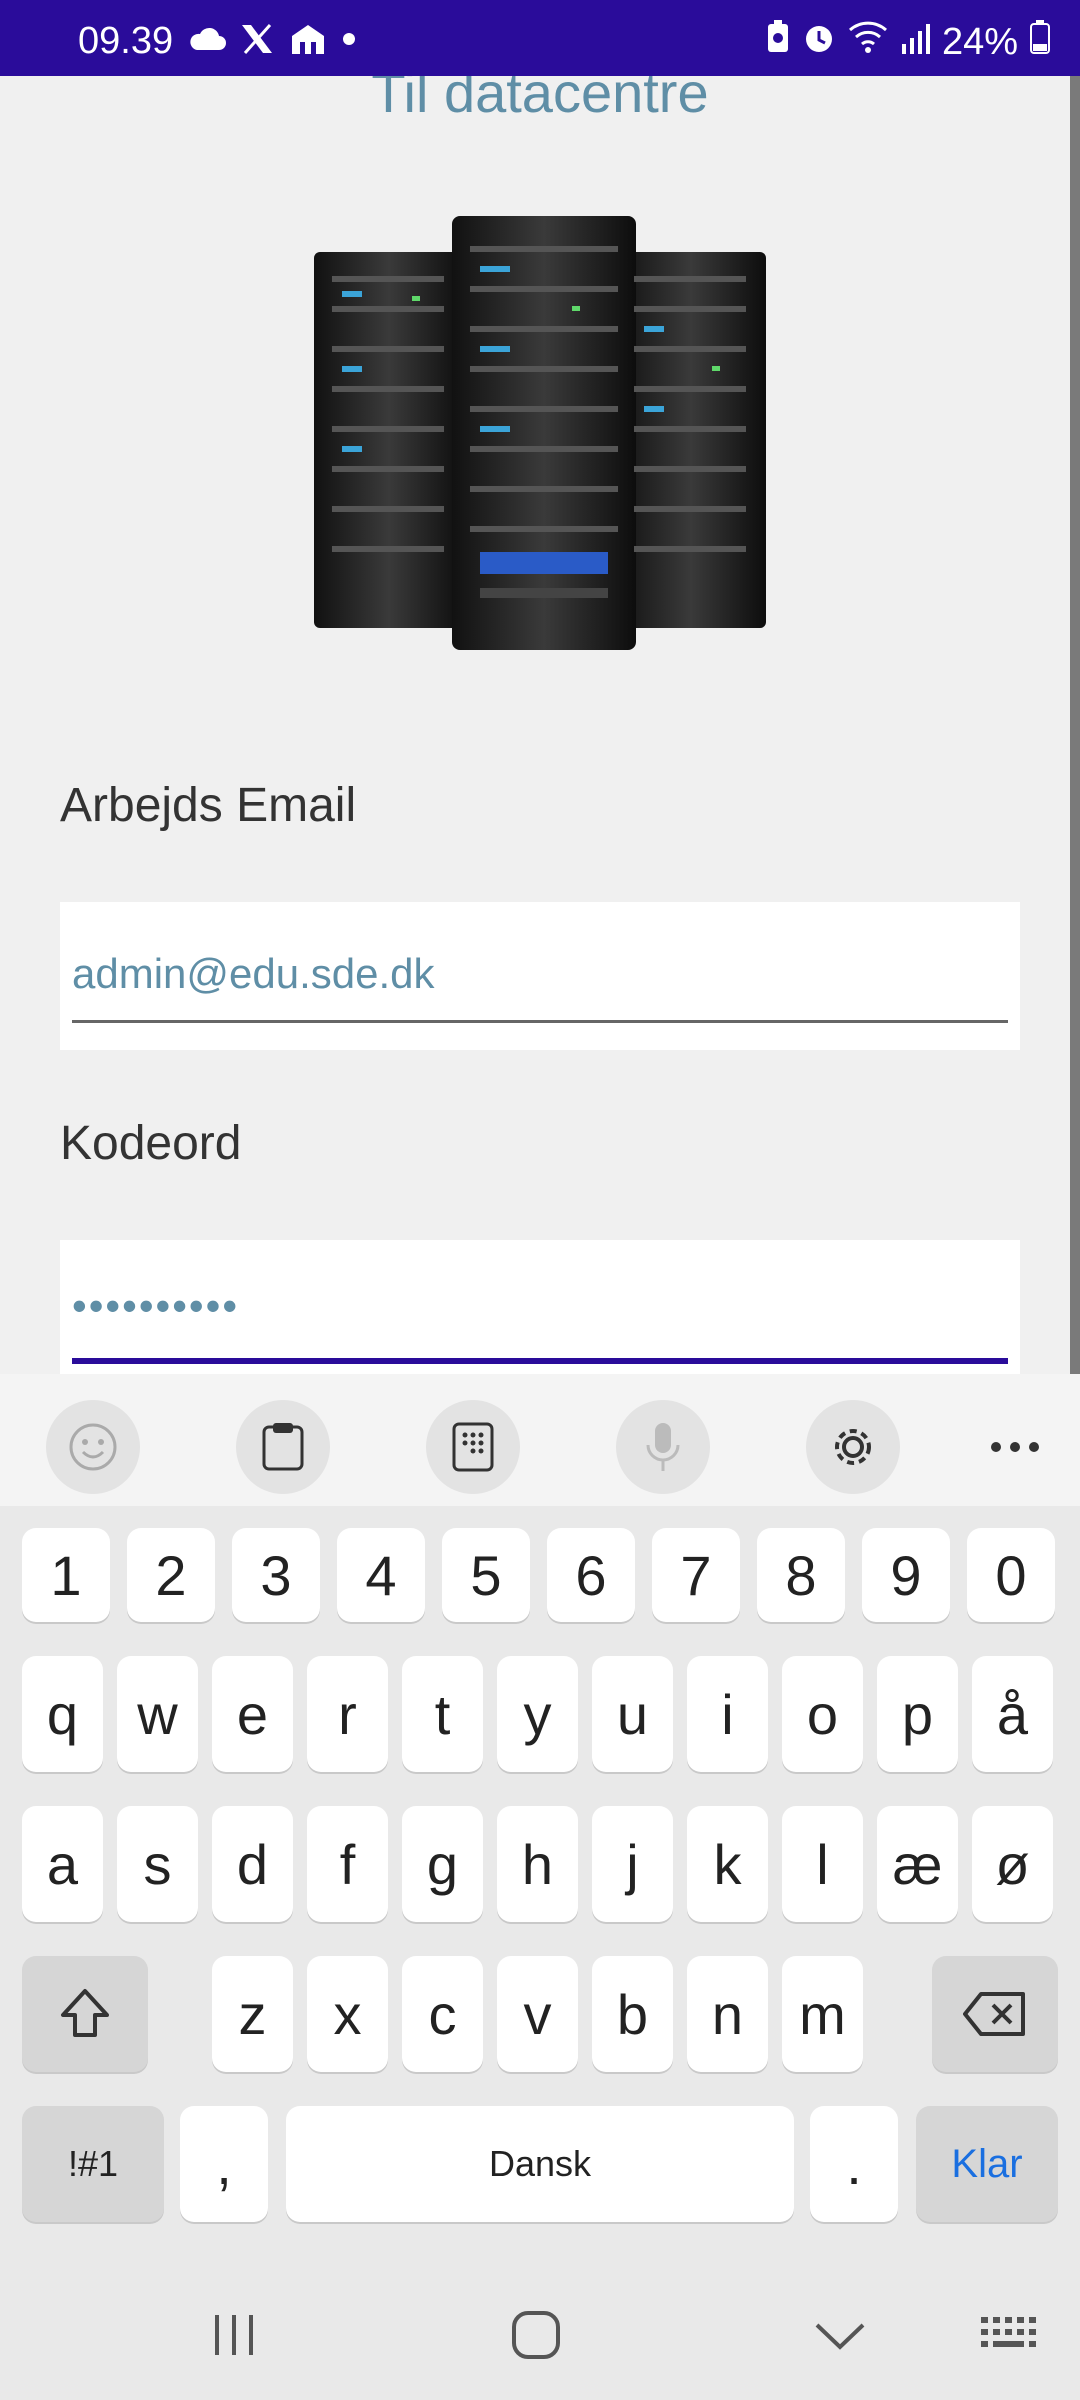 This screenshot has height=2400, width=1080. Describe the element at coordinates (381, 1575) in the screenshot. I see `key-4: 4` at that location.